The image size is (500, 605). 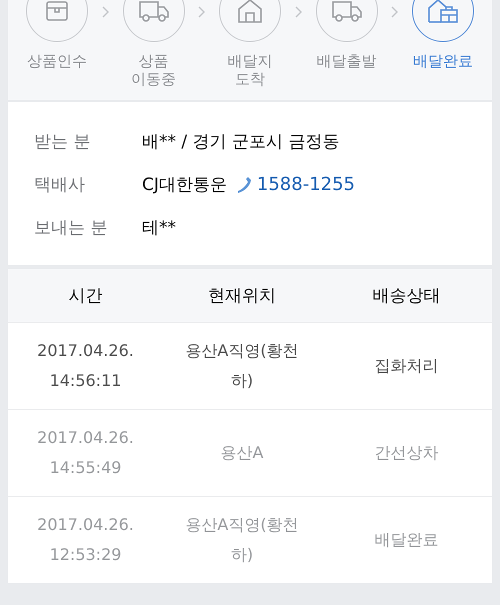 What do you see at coordinates (407, 540) in the screenshot?
I see `table-cell-text: 배달완료` at bounding box center [407, 540].